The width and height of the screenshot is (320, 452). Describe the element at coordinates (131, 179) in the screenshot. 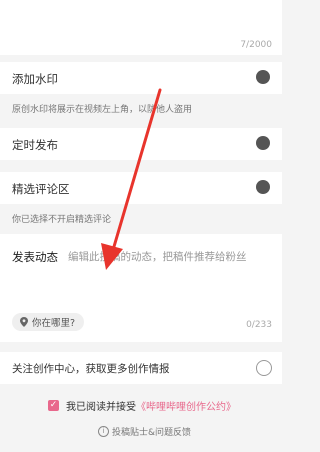

I see `annotation-arrow` at that location.